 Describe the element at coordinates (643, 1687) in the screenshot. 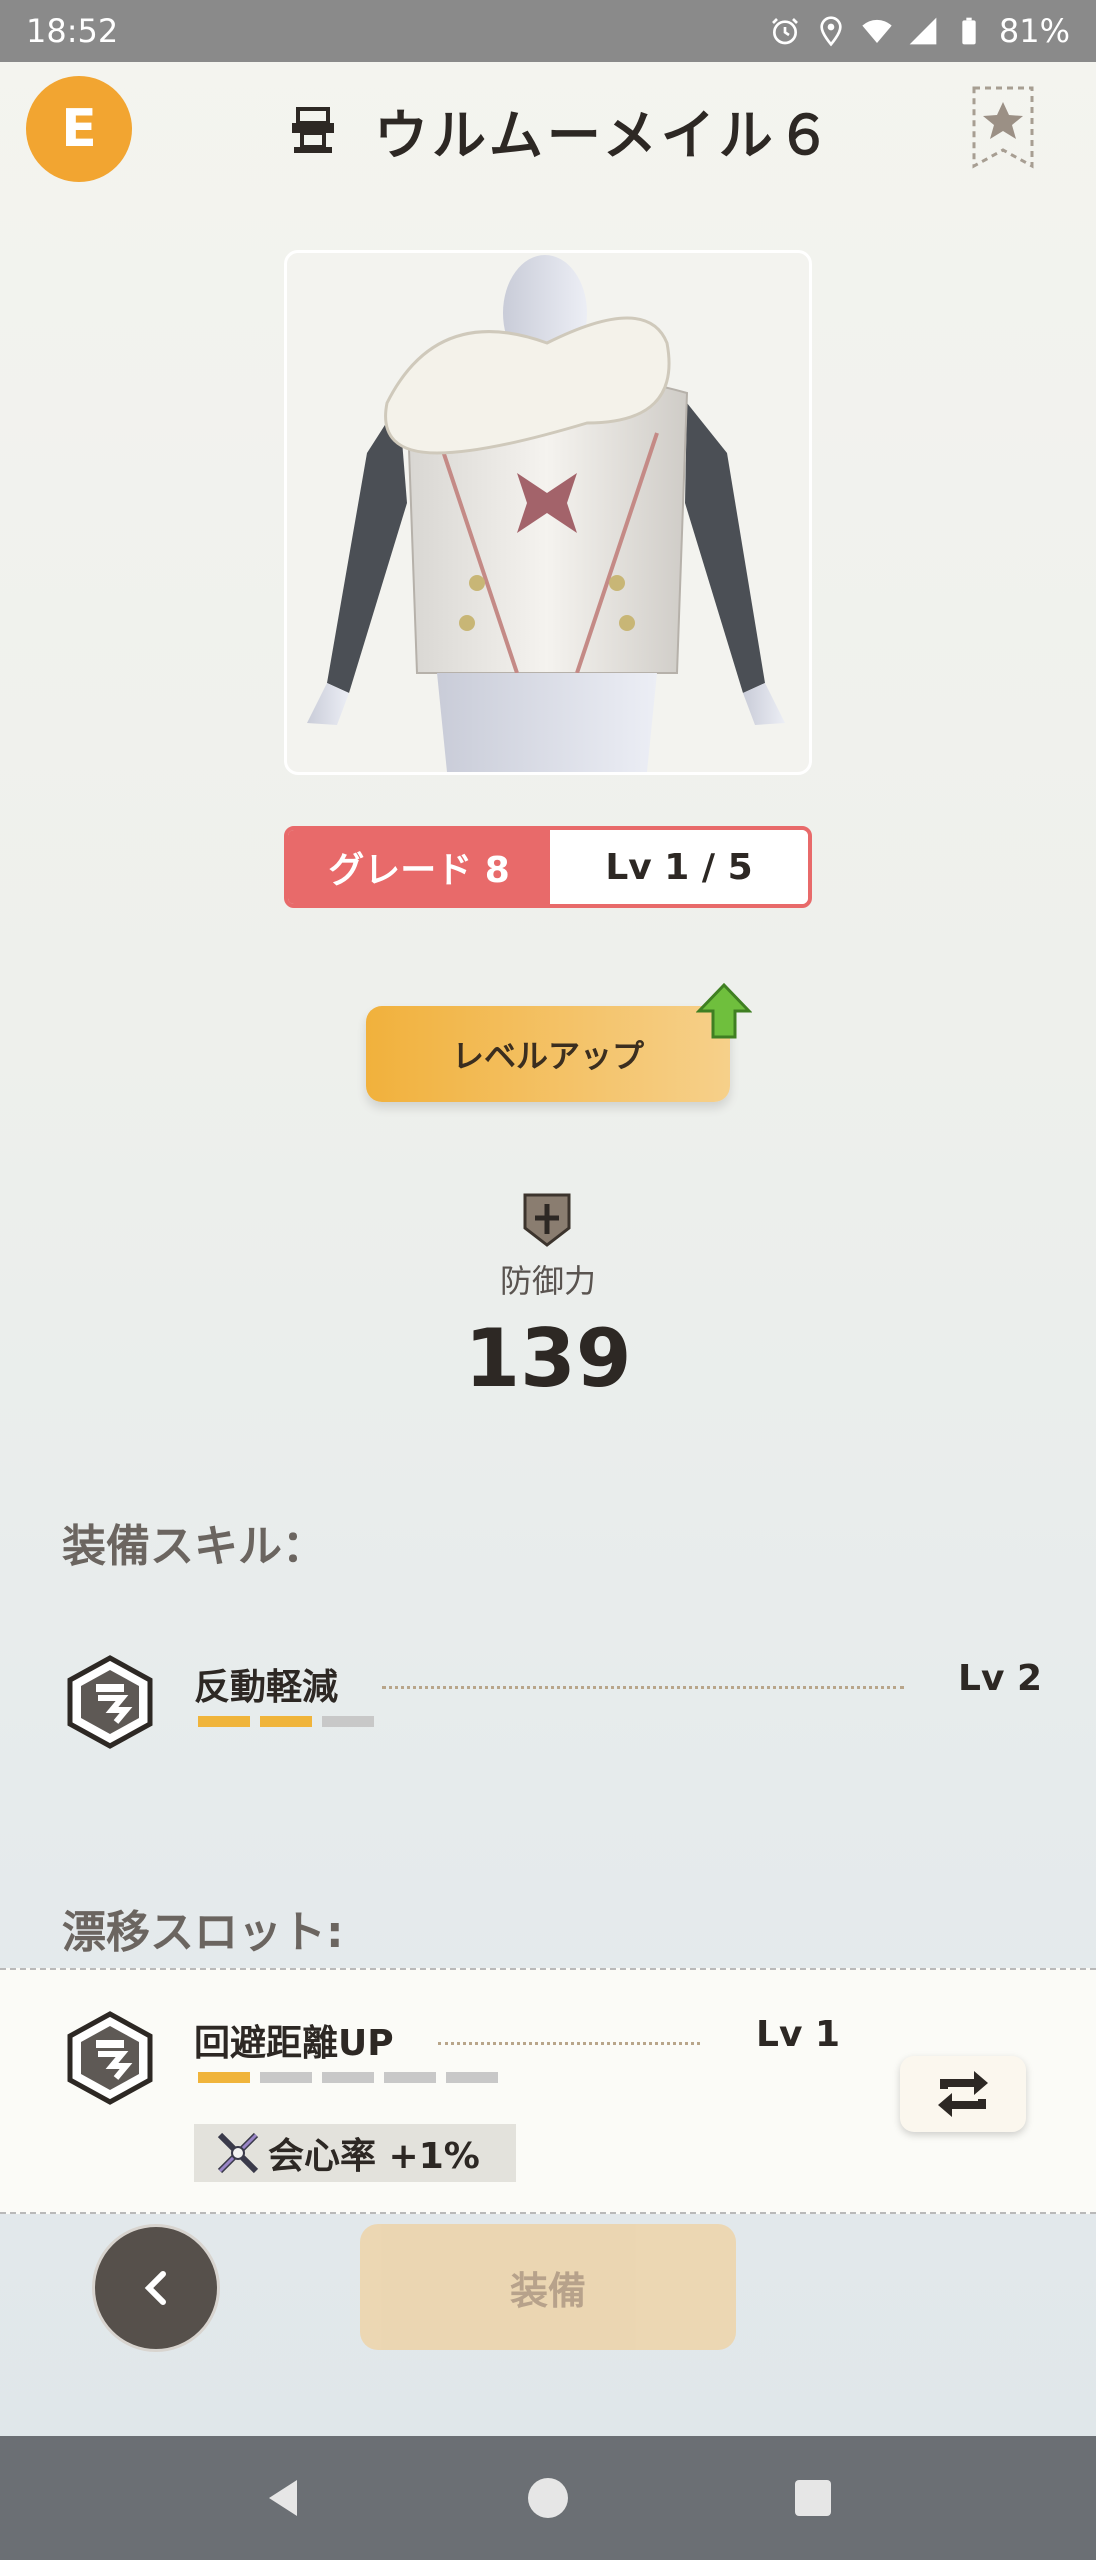

I see `skill-leader-line` at that location.